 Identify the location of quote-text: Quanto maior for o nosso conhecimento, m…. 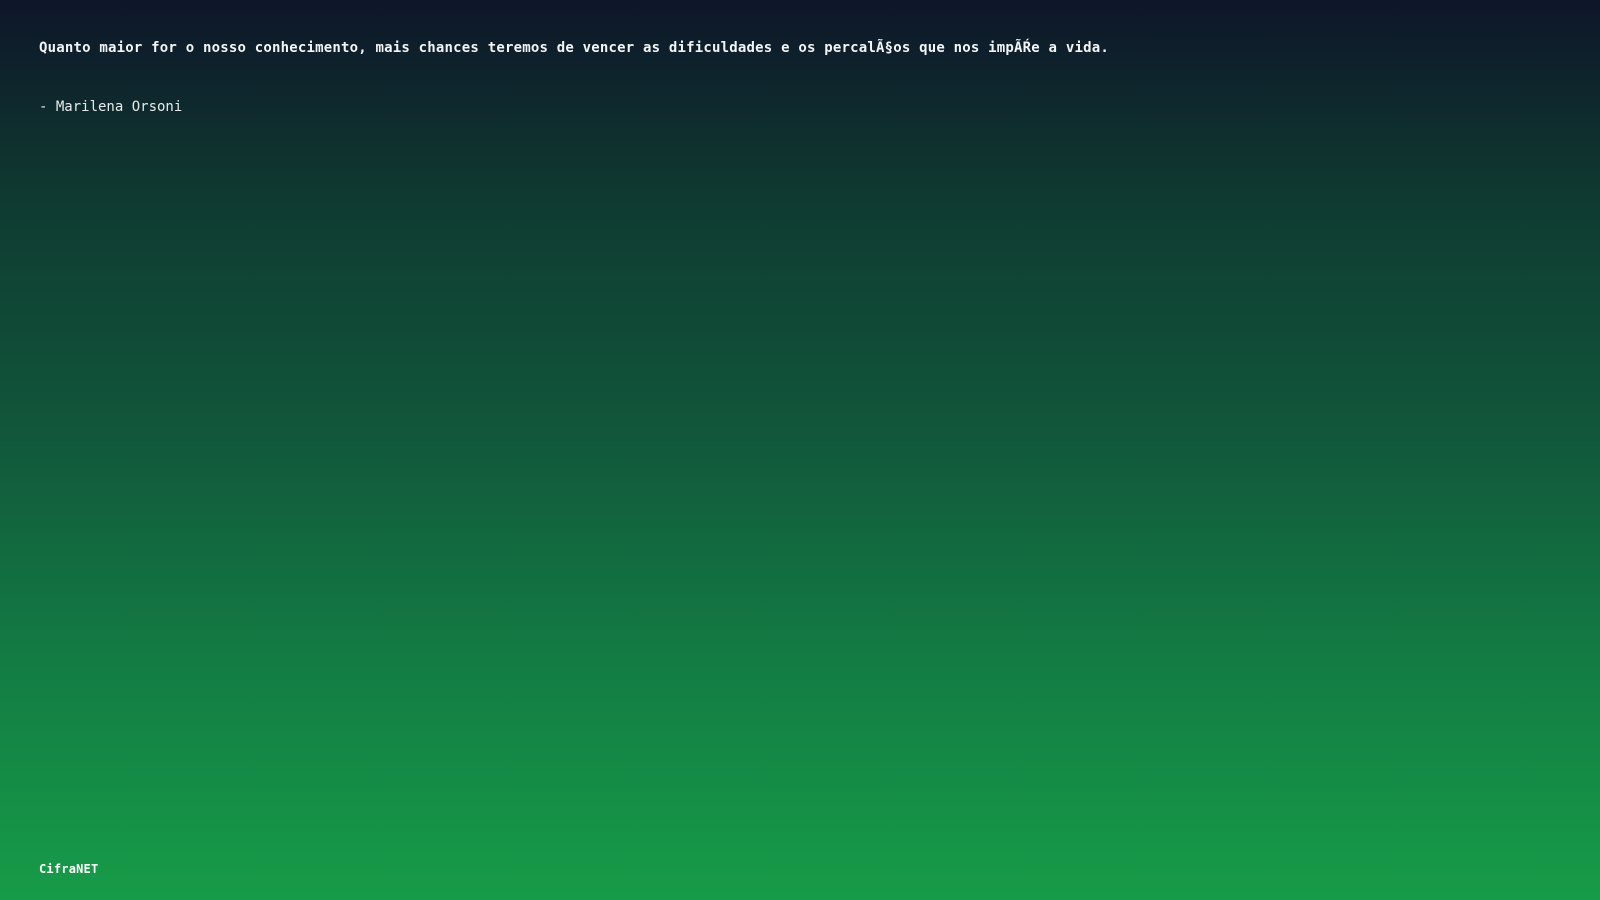
(574, 48).